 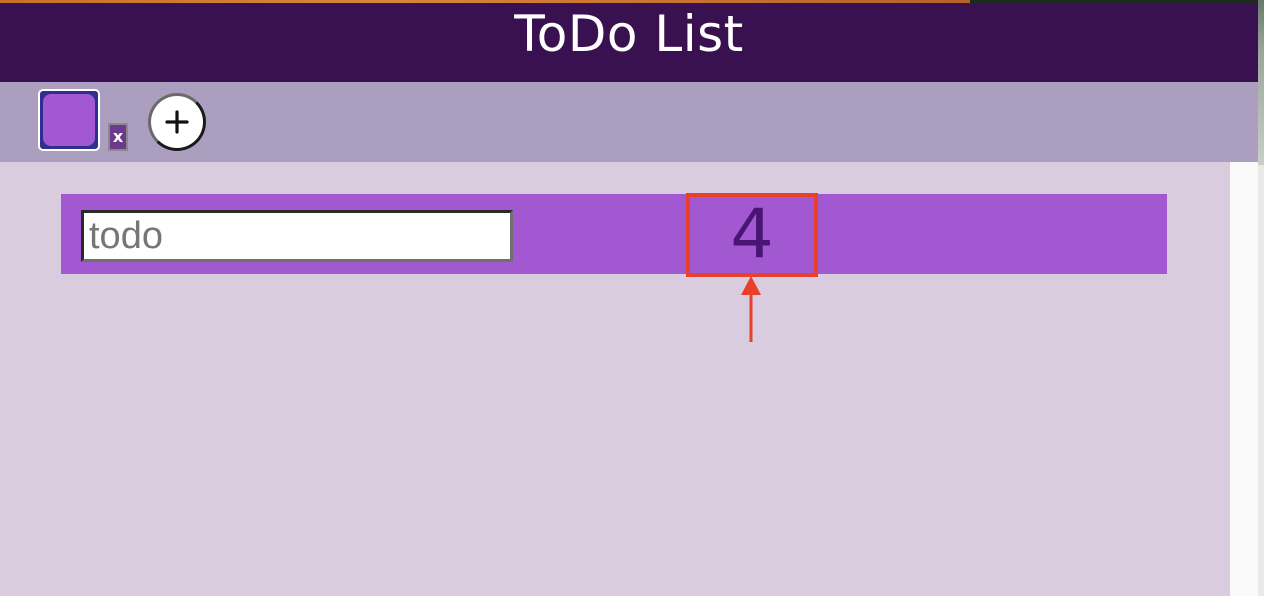 What do you see at coordinates (118, 137) in the screenshot?
I see `delete-list-button: x` at bounding box center [118, 137].